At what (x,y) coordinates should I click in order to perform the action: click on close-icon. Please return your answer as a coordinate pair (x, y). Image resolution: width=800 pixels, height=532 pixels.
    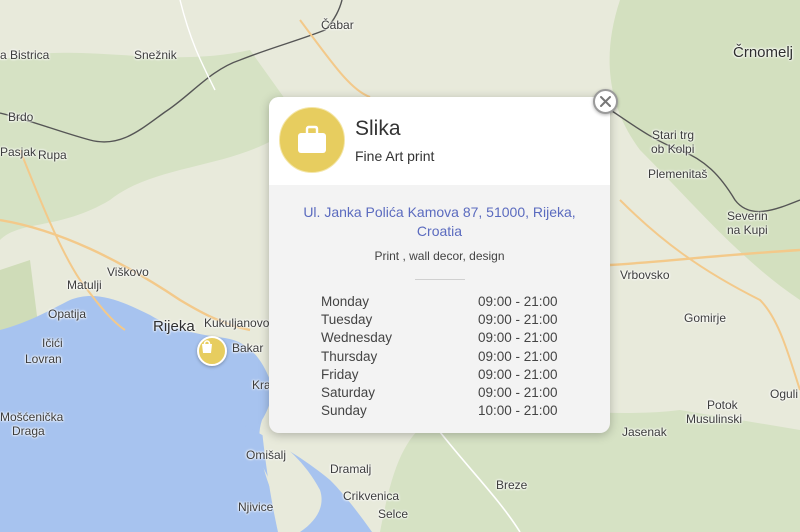
    Looking at the image, I should click on (605, 101).